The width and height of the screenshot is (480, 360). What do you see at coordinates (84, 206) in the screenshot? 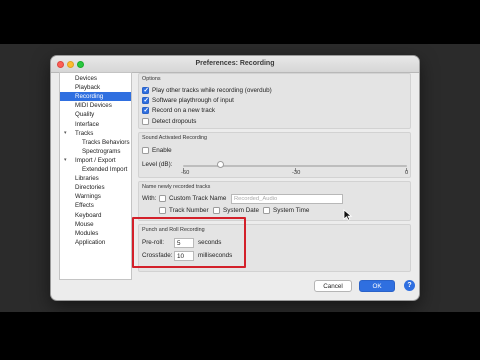
I see `sidebar-item-label: Effects` at bounding box center [84, 206].